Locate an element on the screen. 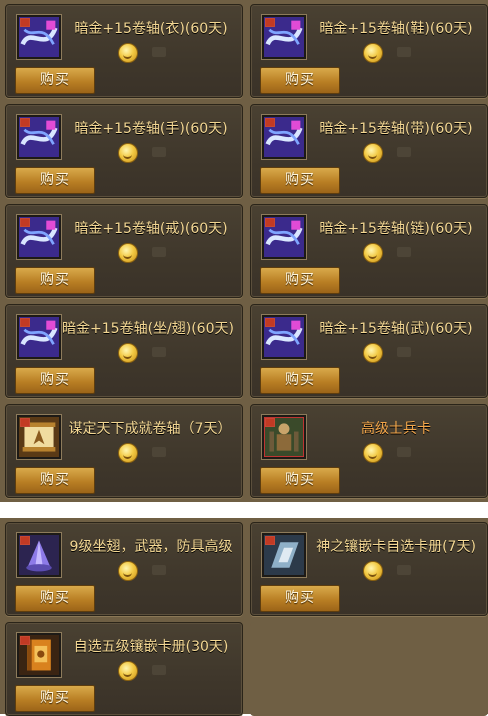 The image size is (488, 716). shop-item-card: 高级士兵卡 购买 is located at coordinates (369, 451).